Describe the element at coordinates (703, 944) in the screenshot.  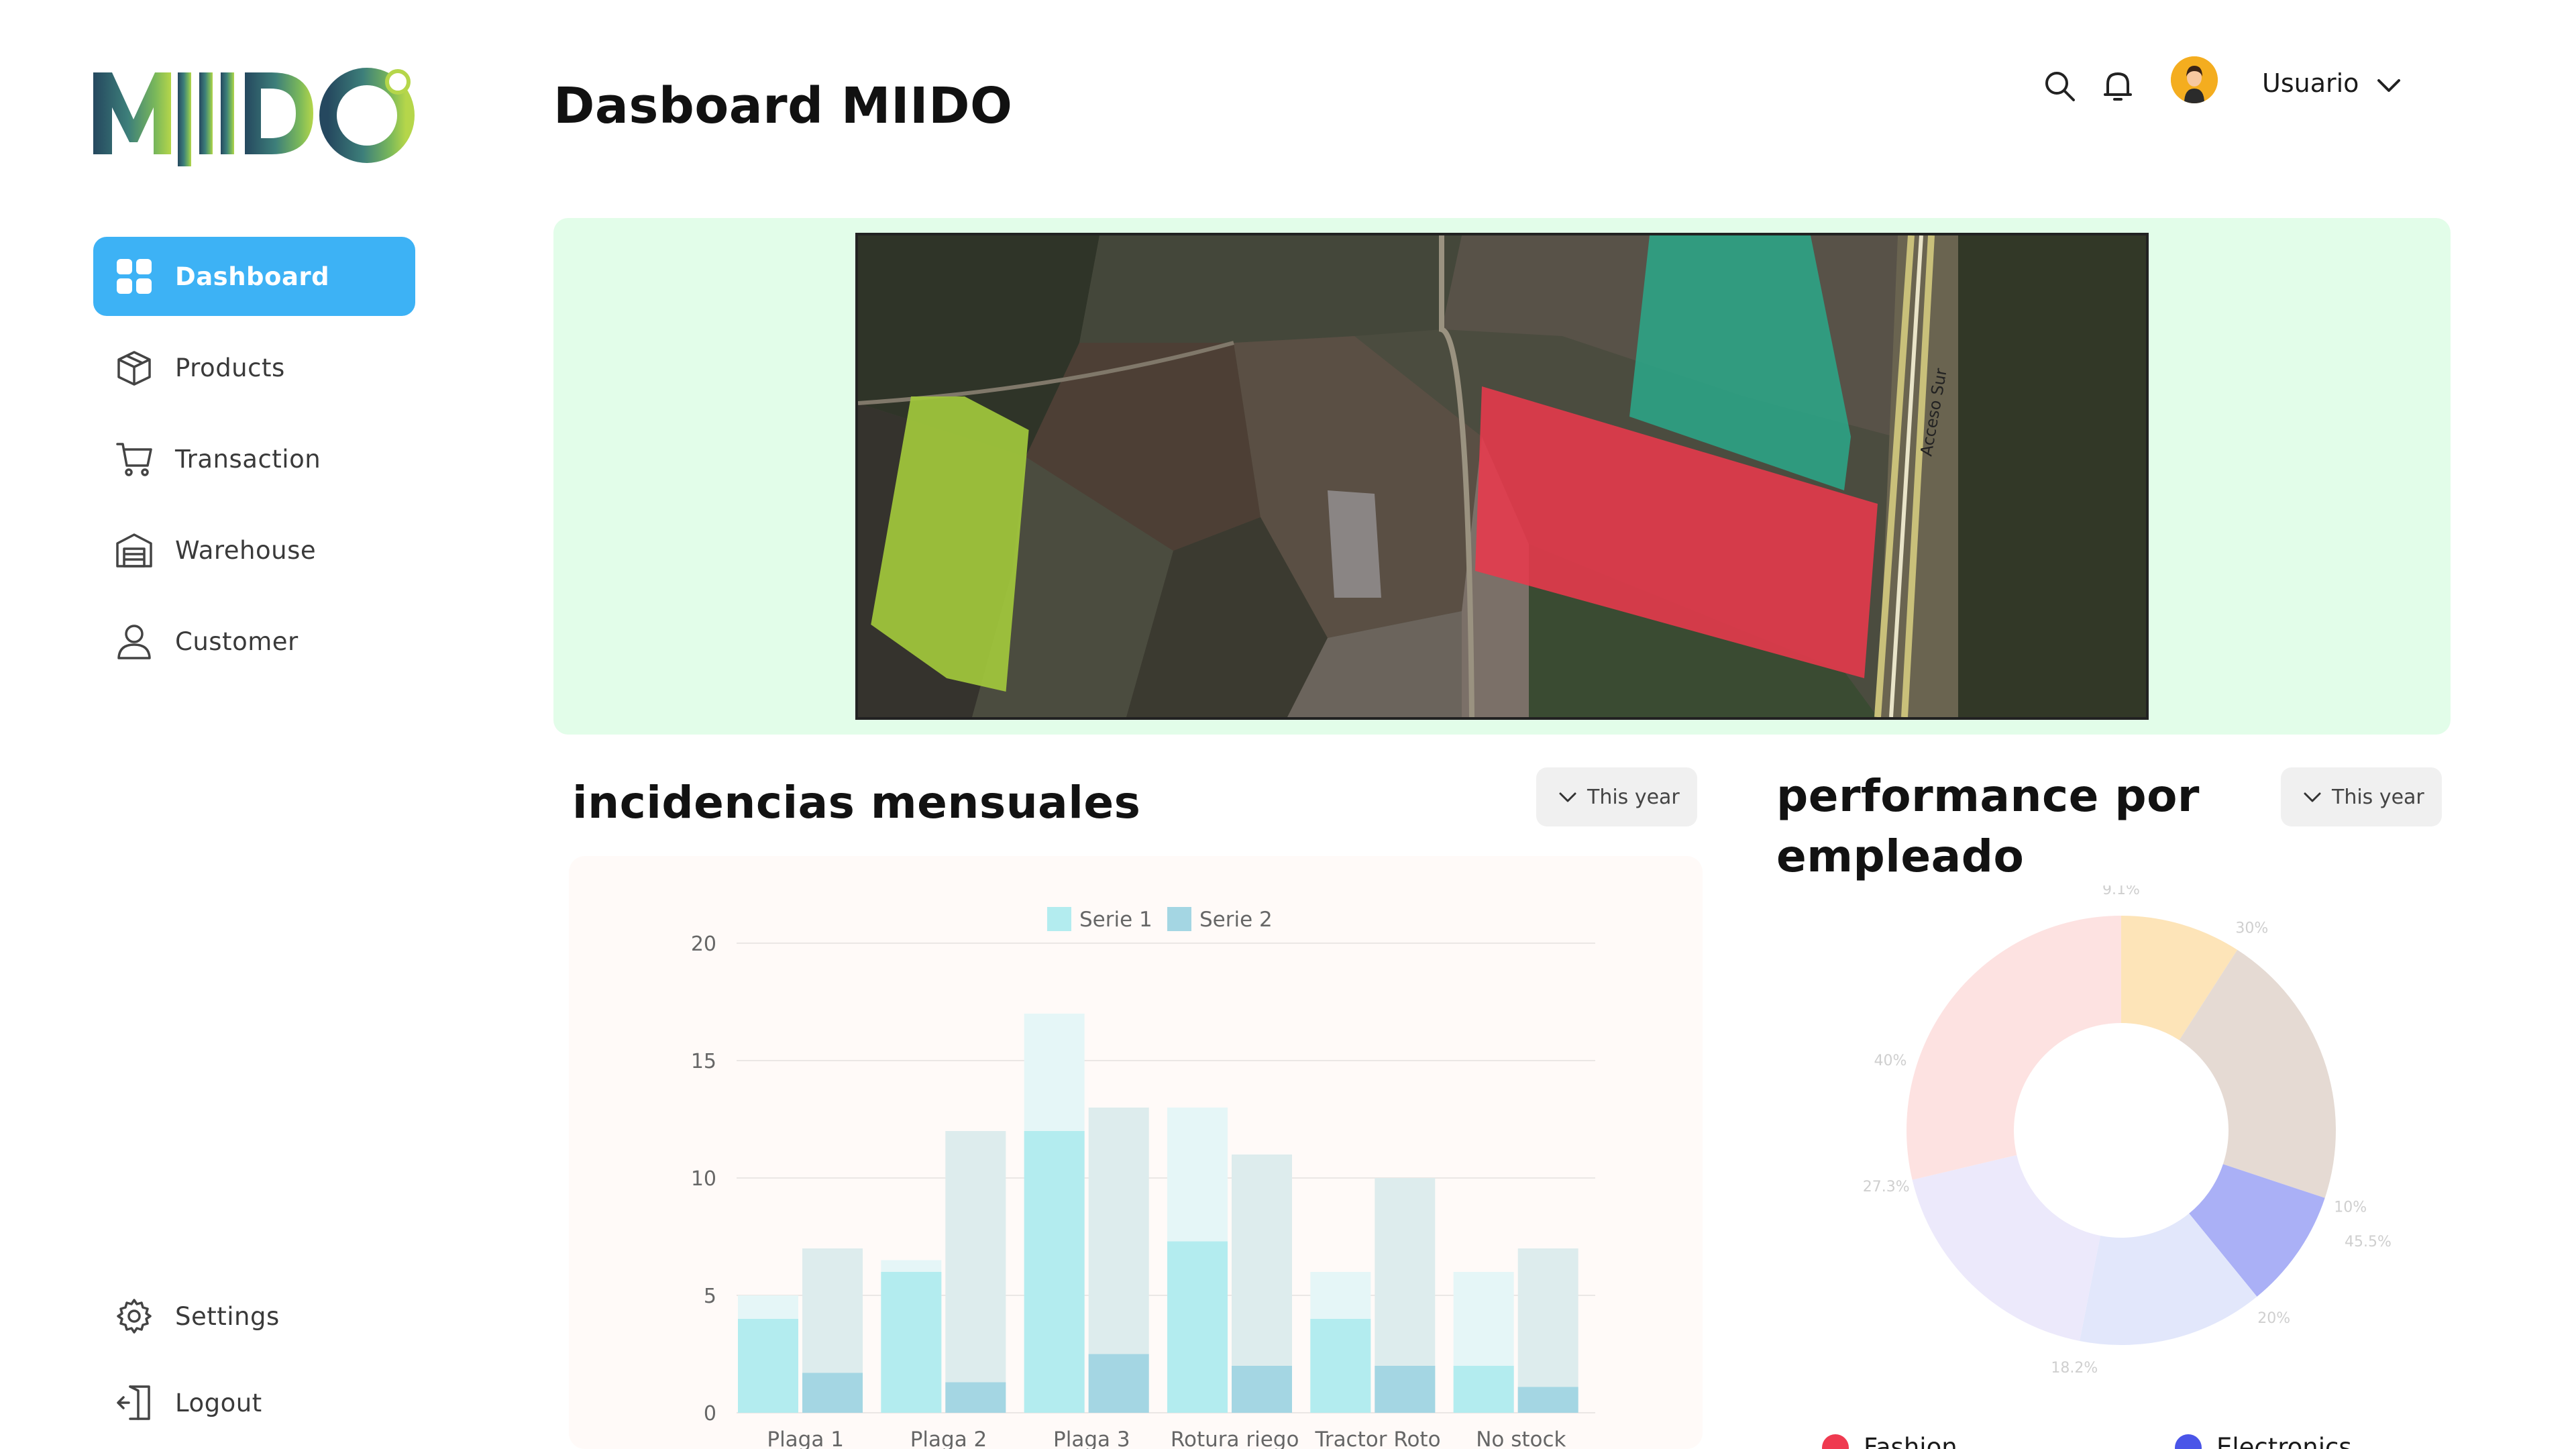
I see `y-tick-label: 20` at that location.